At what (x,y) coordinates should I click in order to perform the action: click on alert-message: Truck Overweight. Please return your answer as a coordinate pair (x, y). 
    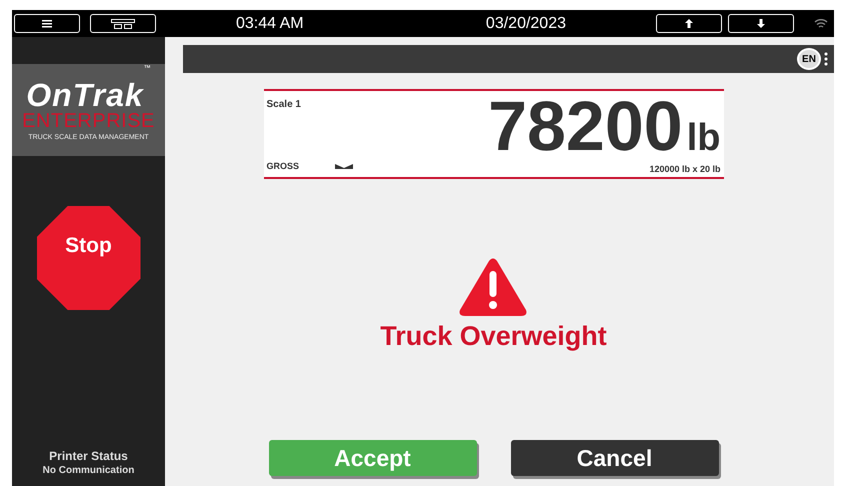
    Looking at the image, I should click on (493, 336).